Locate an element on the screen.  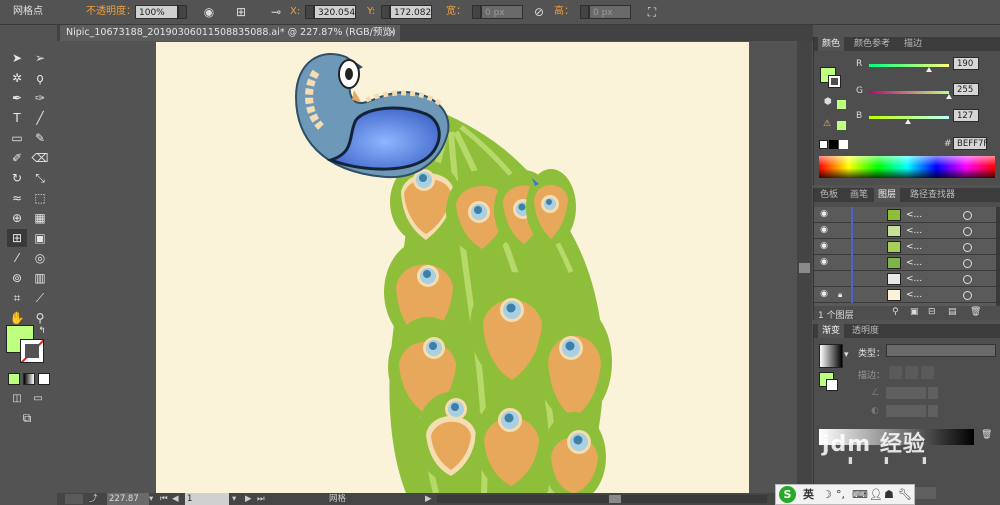
height-input: 0 px is located at coordinates (610, 12).